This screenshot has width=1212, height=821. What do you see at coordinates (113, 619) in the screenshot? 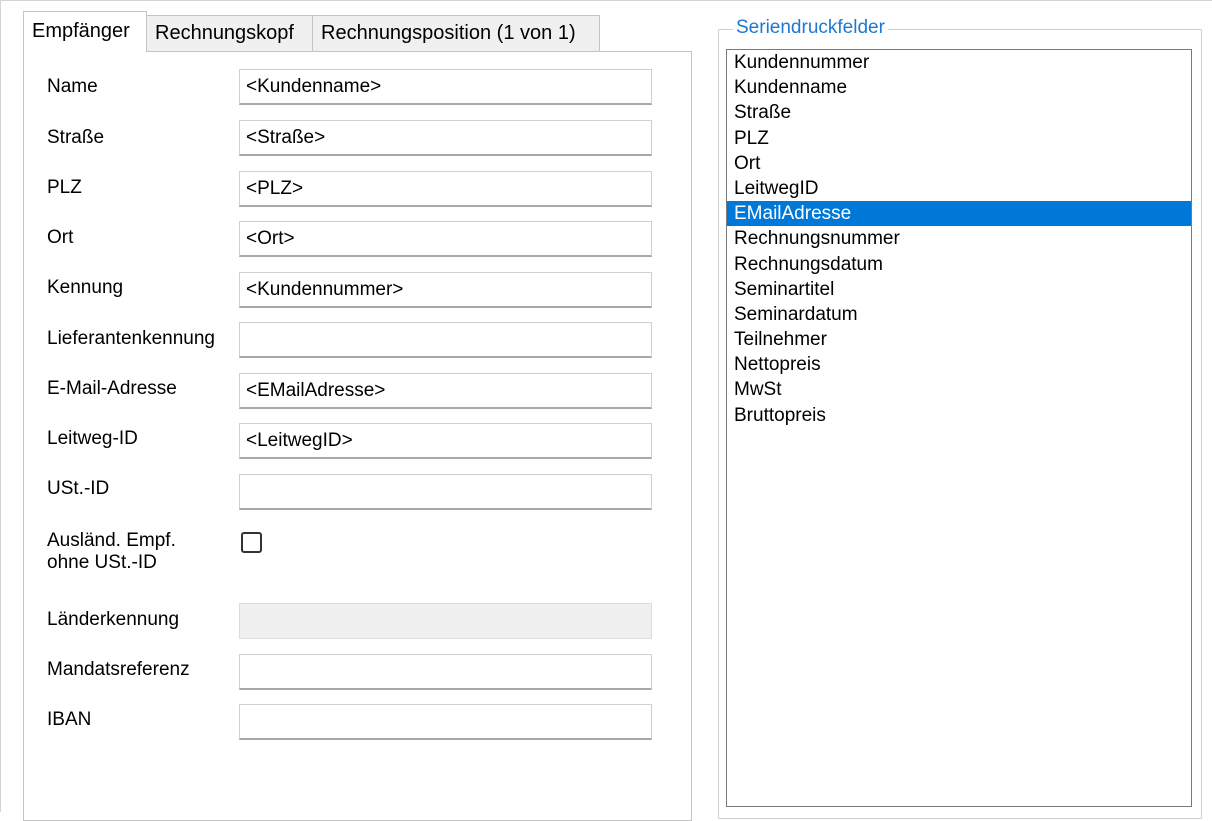
I see `laenderkennung-label: Länderkennung` at bounding box center [113, 619].